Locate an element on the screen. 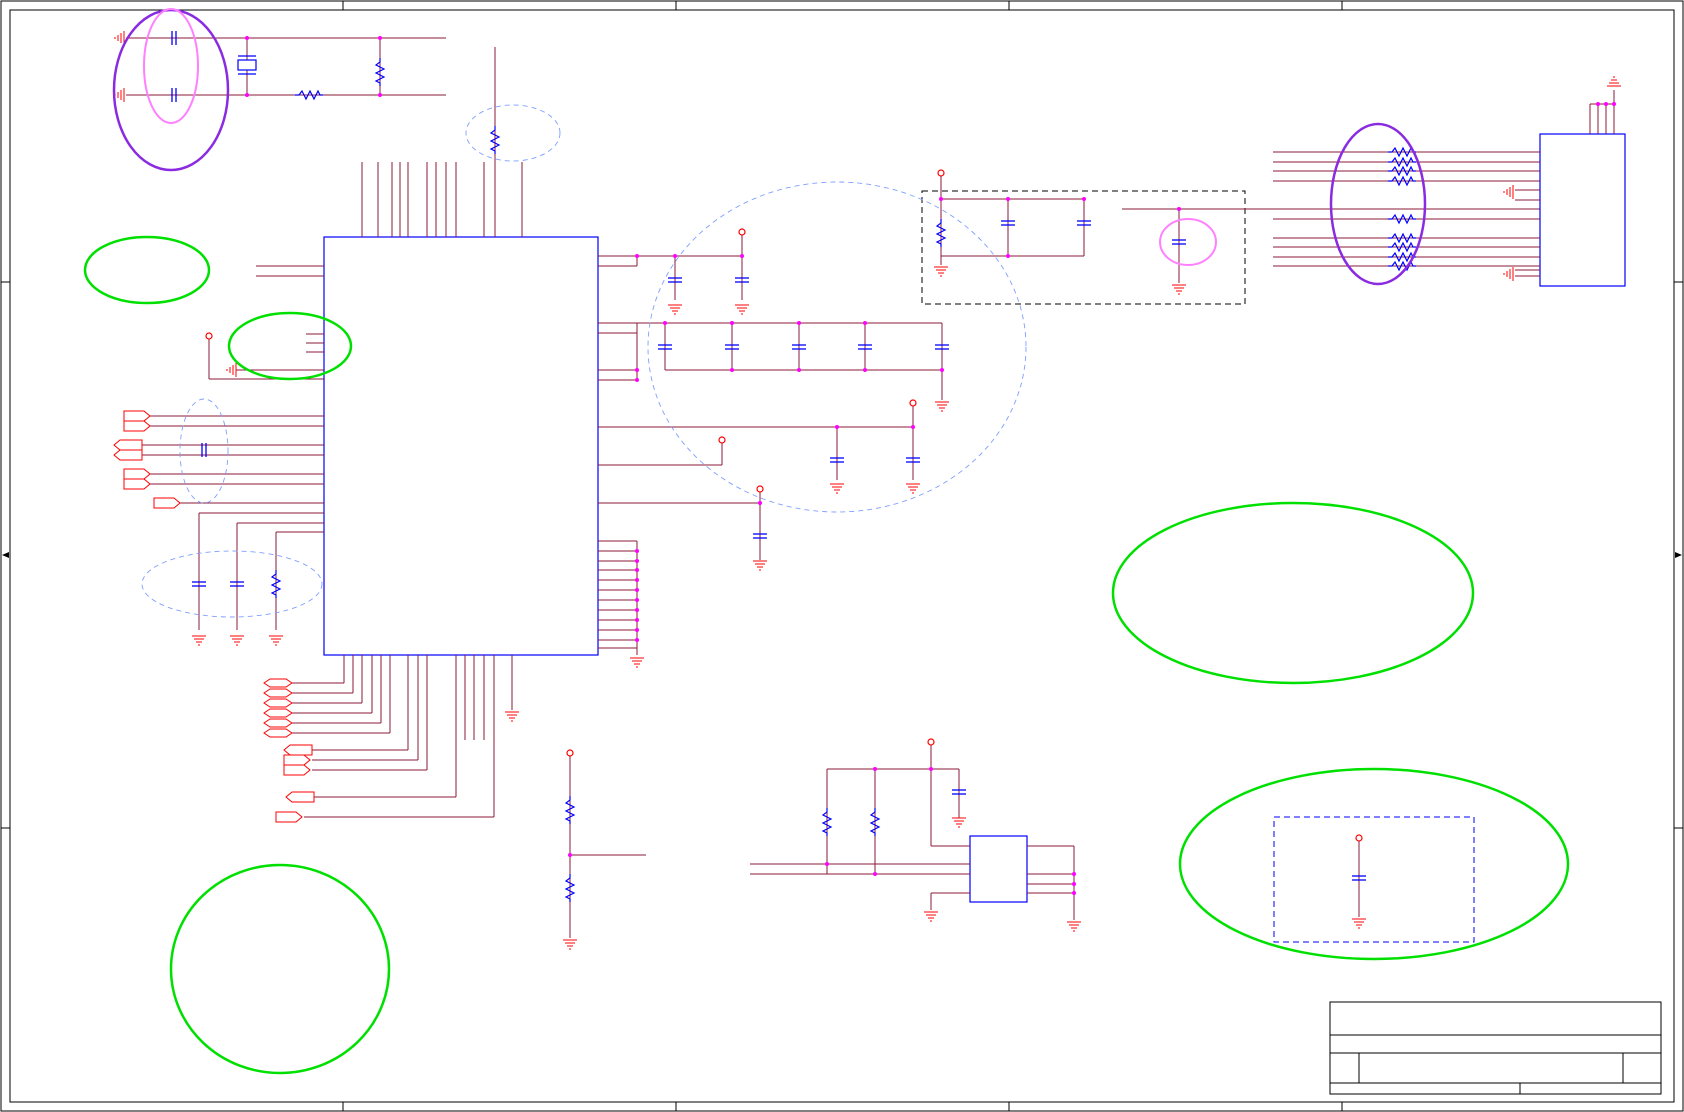 The width and height of the screenshot is (1684, 1112). crystal-symbol is located at coordinates (247, 65).